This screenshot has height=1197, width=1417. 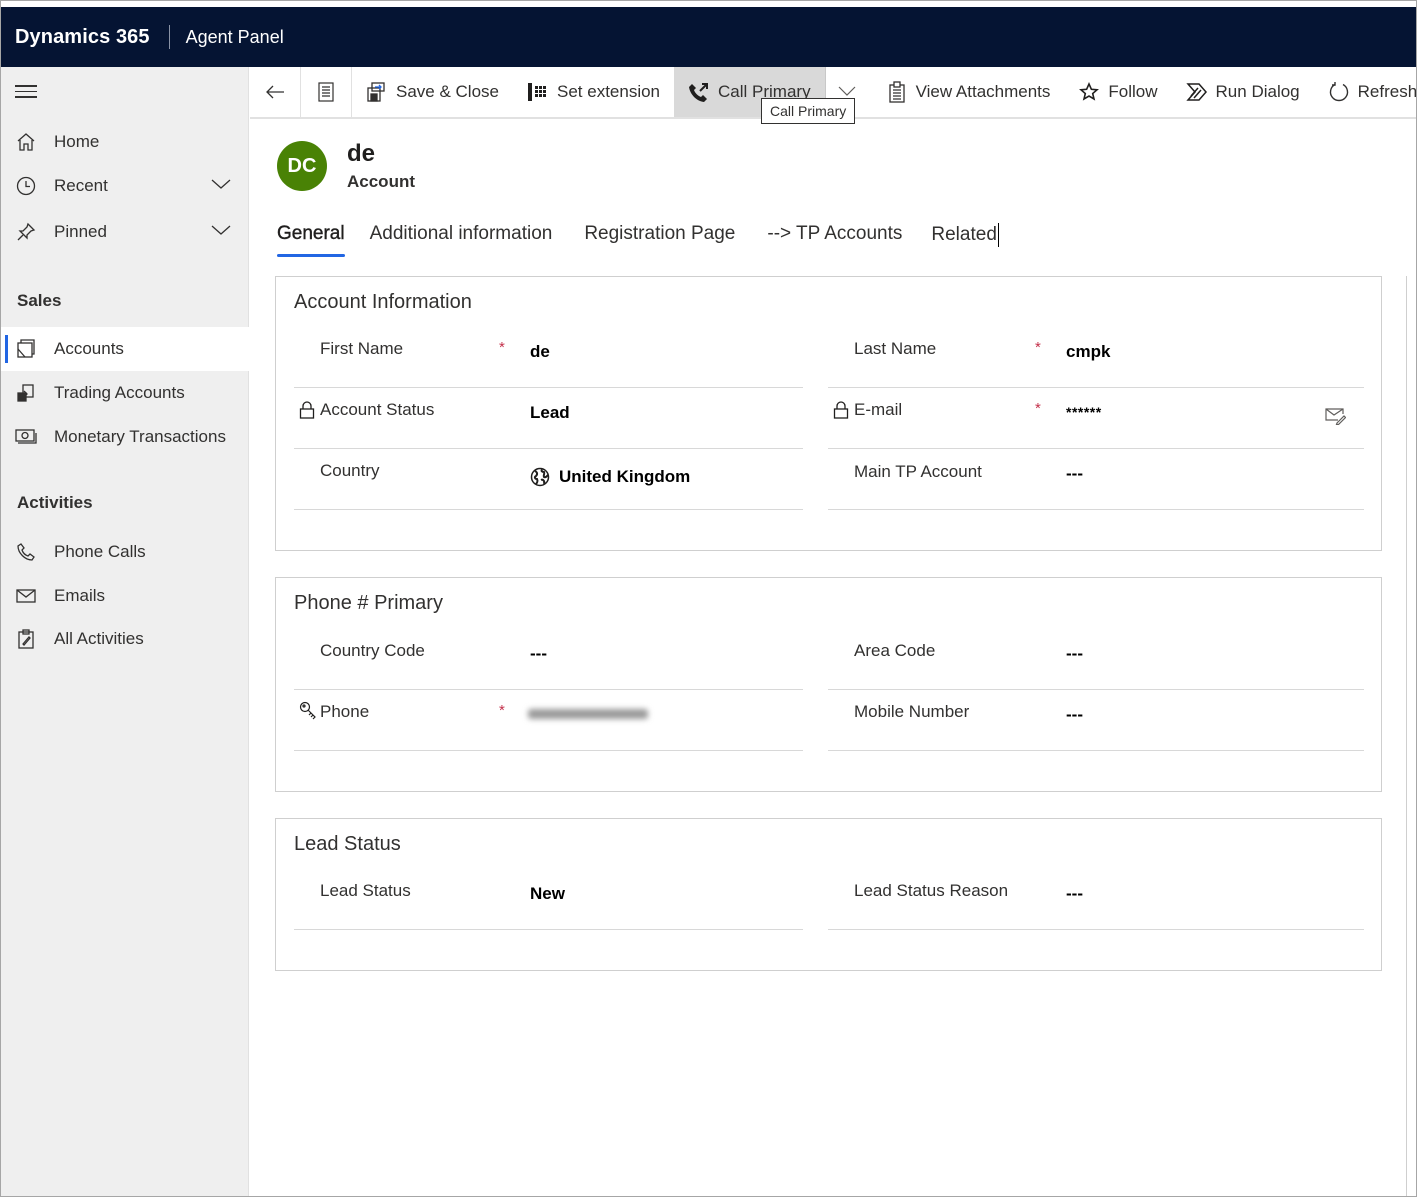 I want to click on sidebar-item-monetary-transactions: Monetary Transactions, so click(x=125, y=437).